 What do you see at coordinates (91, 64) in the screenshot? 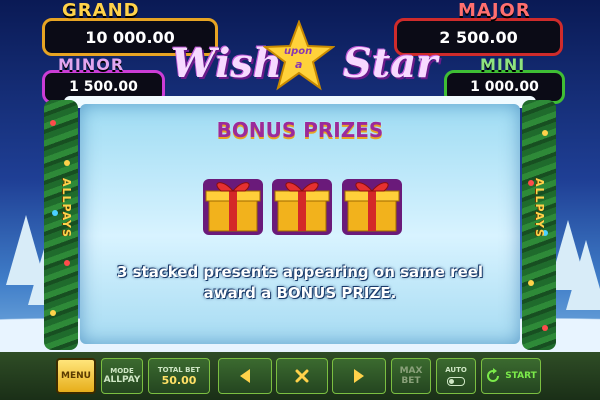
I see `minor-title: MINOR` at bounding box center [91, 64].